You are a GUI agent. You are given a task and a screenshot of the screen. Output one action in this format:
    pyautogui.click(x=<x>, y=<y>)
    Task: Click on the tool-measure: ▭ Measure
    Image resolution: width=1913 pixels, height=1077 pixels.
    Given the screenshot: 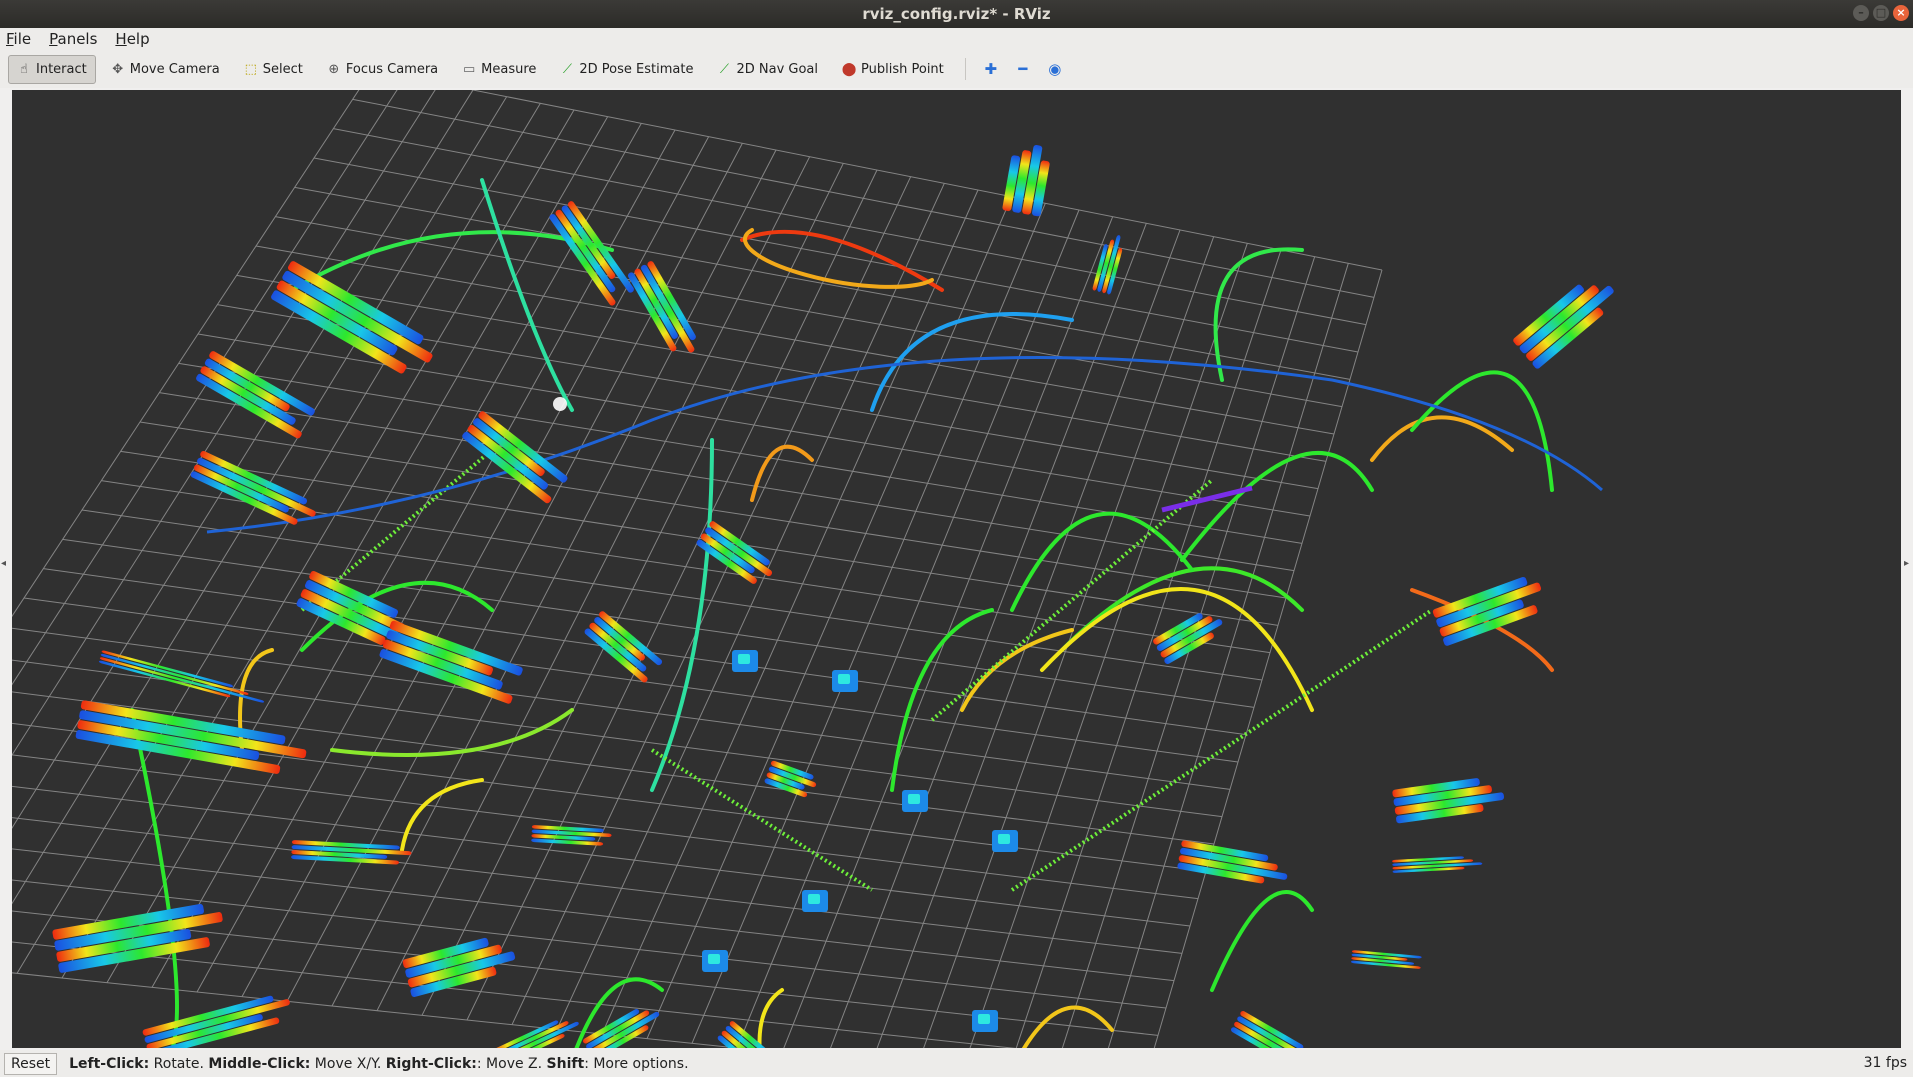 What is the action you would take?
    pyautogui.click(x=499, y=69)
    